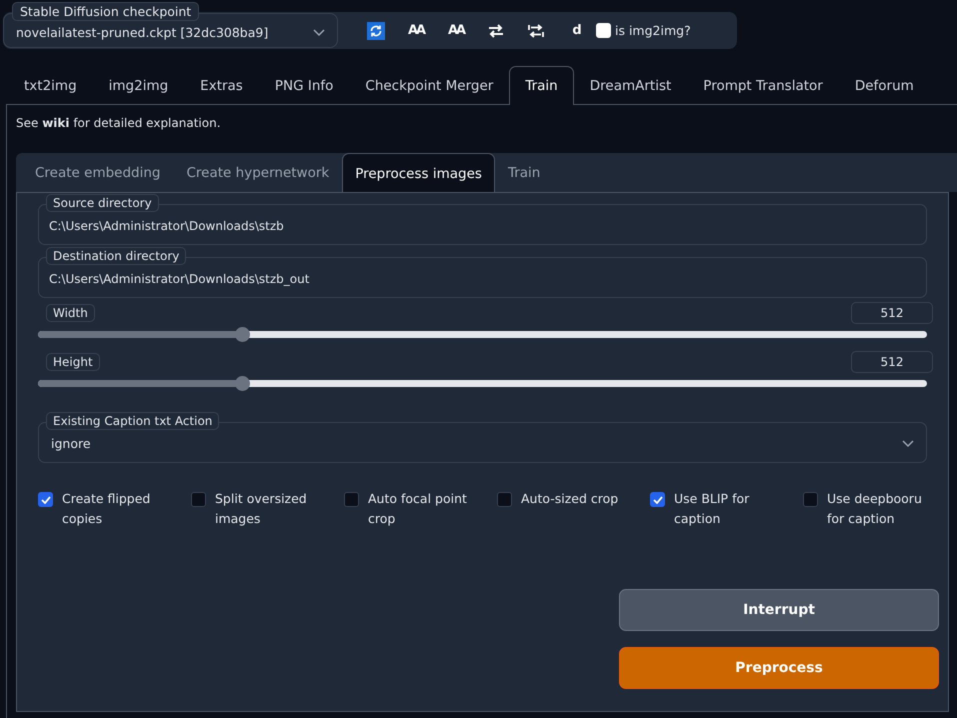  Describe the element at coordinates (73, 362) in the screenshot. I see `slider-label: Height` at that location.